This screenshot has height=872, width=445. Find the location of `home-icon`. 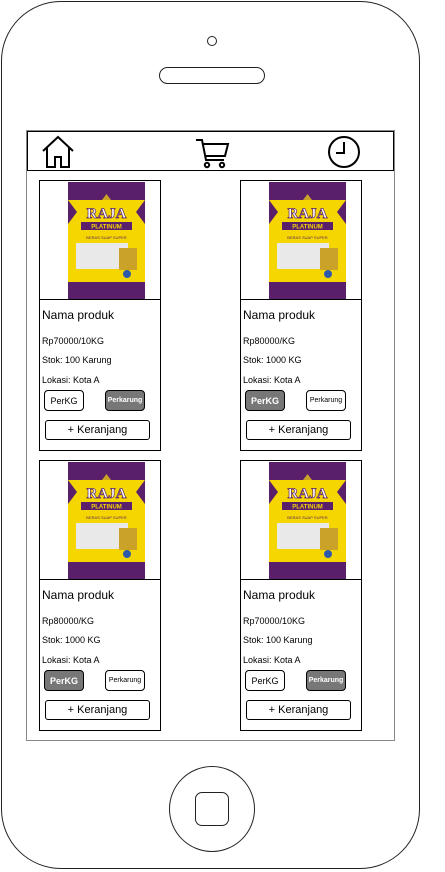

home-icon is located at coordinates (58, 152).